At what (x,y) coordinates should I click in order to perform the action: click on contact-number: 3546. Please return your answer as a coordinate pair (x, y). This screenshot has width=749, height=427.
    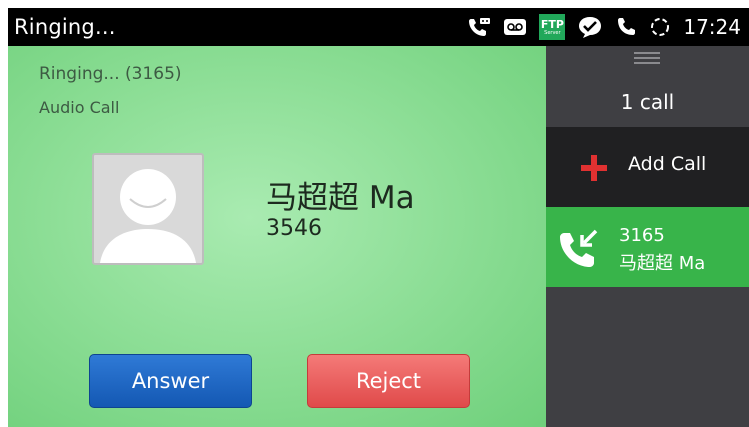
    Looking at the image, I should click on (294, 228).